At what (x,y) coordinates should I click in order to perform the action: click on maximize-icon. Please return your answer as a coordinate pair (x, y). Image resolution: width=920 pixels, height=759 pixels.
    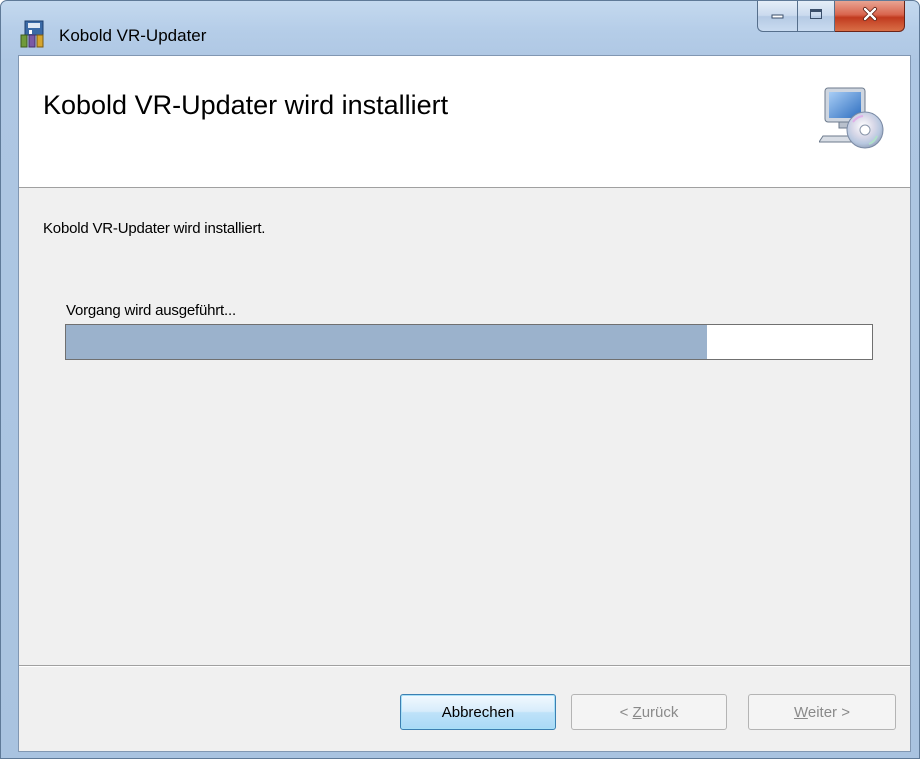
    Looking at the image, I should click on (816, 16).